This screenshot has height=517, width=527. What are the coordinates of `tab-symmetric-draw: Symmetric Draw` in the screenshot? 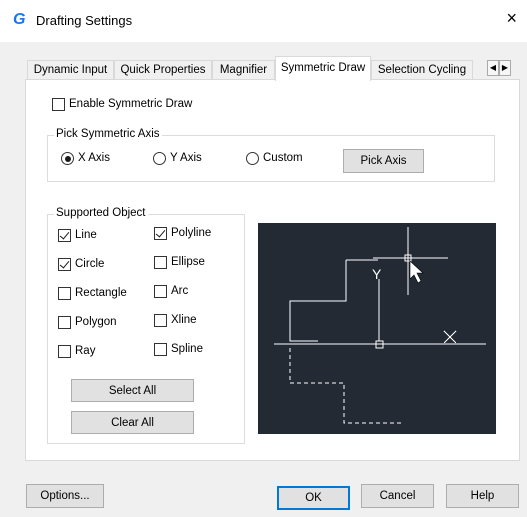 It's located at (323, 68).